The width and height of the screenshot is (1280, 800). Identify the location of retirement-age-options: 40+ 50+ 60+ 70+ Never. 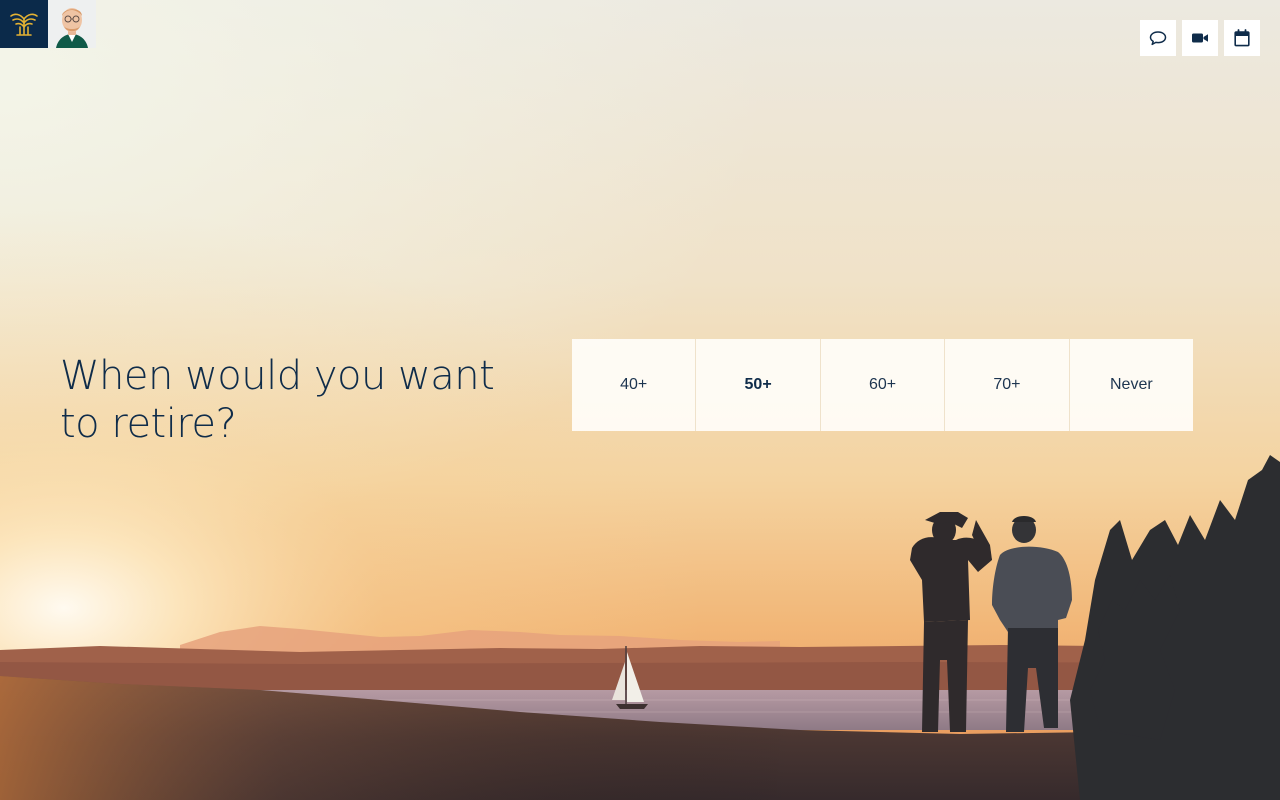
(883, 385).